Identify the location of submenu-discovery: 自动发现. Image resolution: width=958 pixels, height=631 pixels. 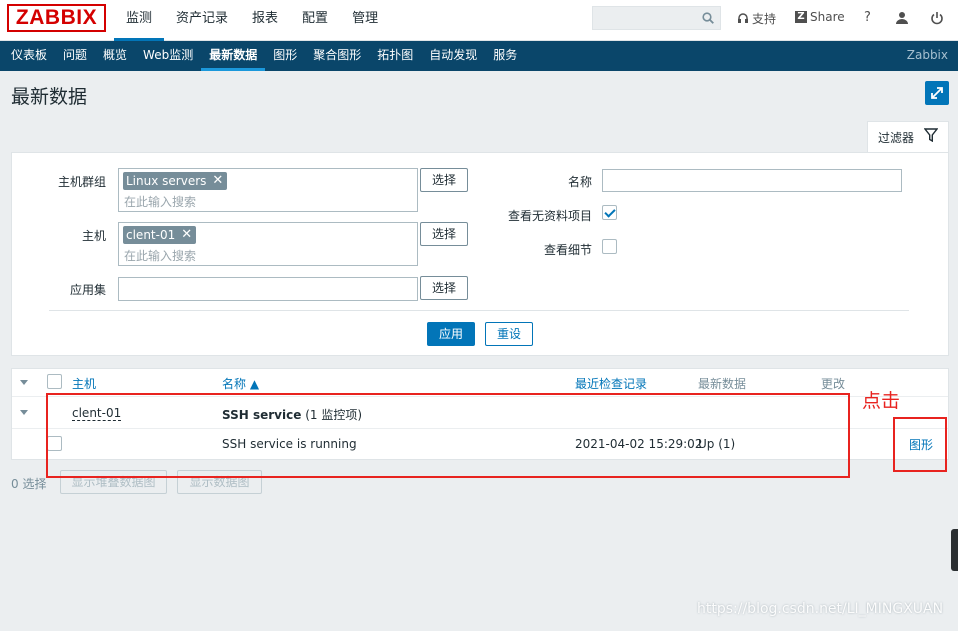
(453, 56).